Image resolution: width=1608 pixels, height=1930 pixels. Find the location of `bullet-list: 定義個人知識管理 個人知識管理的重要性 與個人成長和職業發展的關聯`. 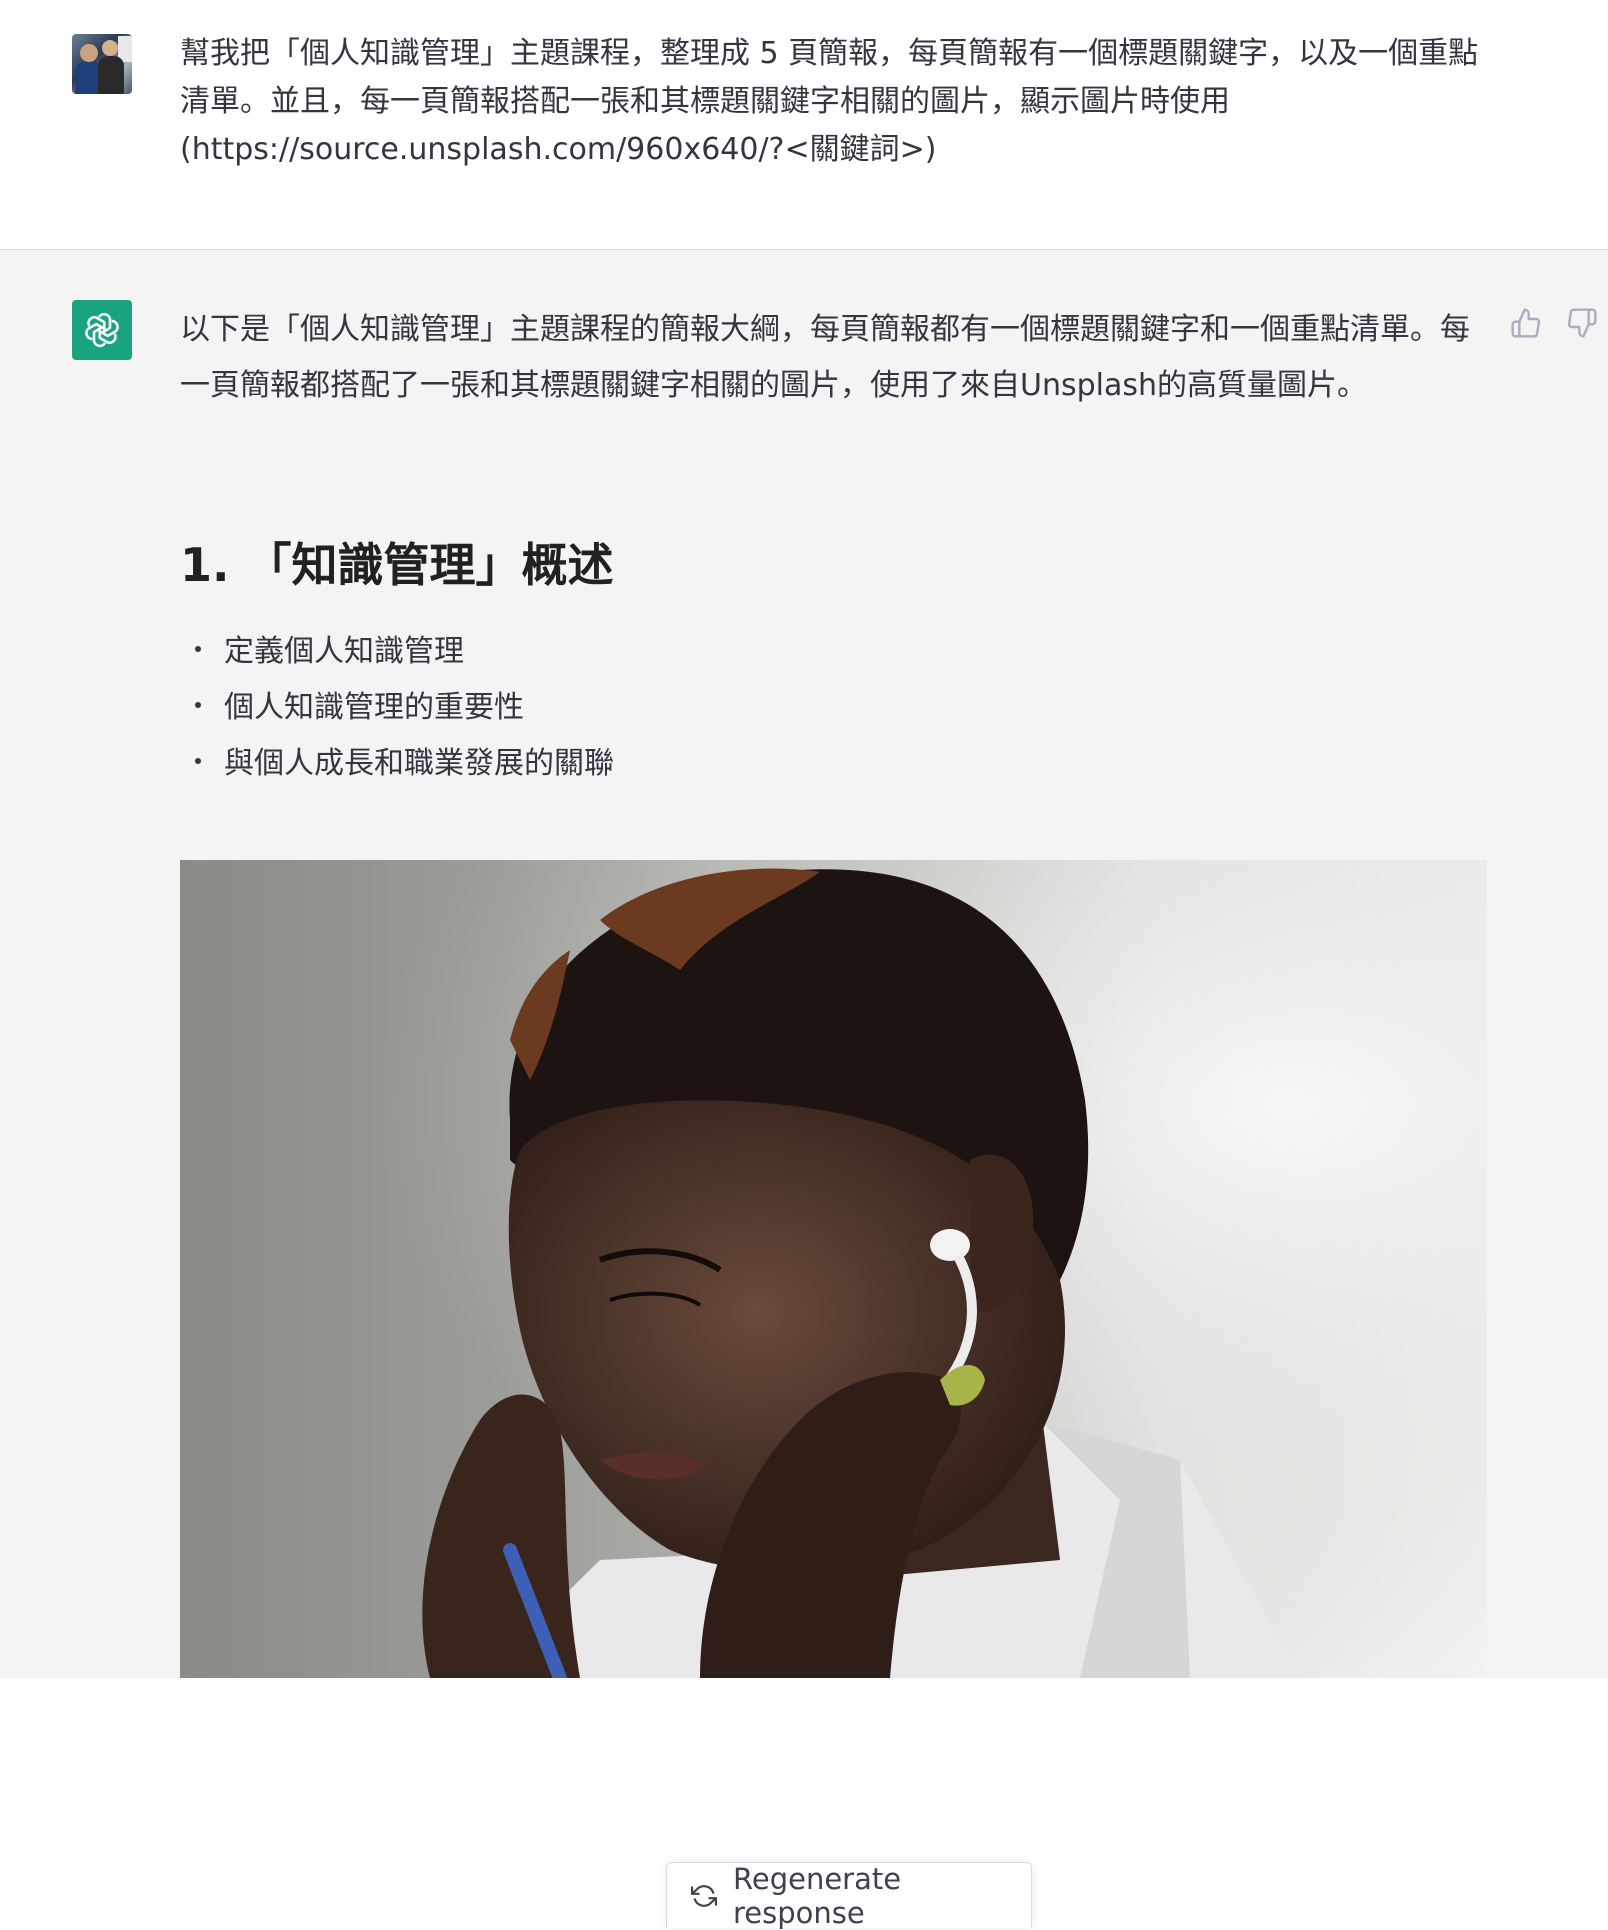

bullet-list: 定義個人知識管理 個人知識管理的重要性 與個人成長和職業發展的關聯 is located at coordinates (397, 708).